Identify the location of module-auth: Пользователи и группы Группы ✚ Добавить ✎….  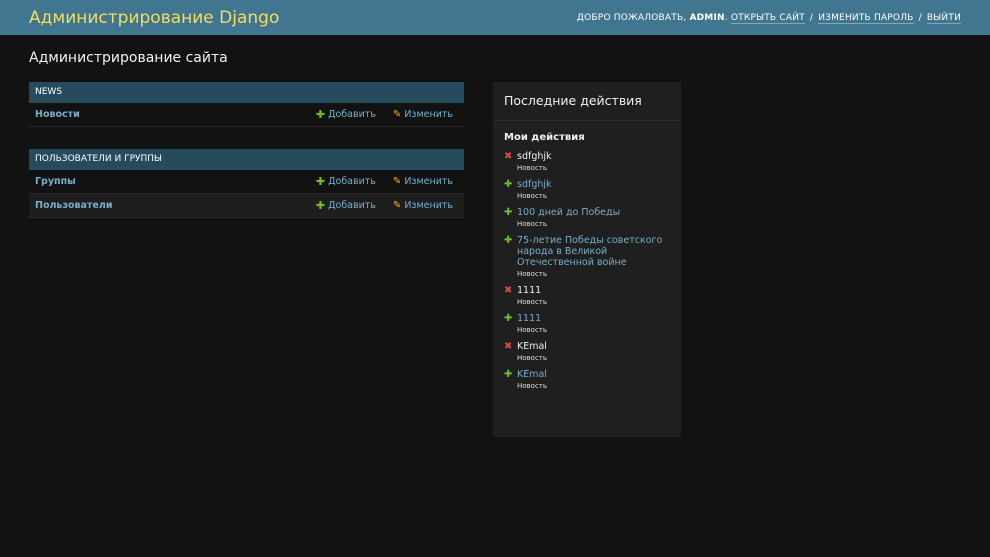
(246, 183).